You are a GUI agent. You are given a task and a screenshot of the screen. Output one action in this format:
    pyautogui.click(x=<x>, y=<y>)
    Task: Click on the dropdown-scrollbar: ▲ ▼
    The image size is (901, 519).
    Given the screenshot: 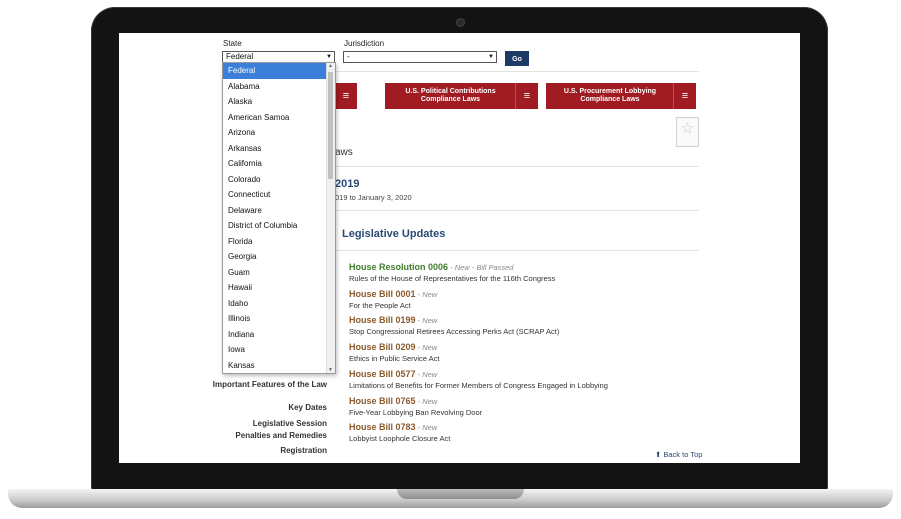 What is the action you would take?
    pyautogui.click(x=330, y=218)
    